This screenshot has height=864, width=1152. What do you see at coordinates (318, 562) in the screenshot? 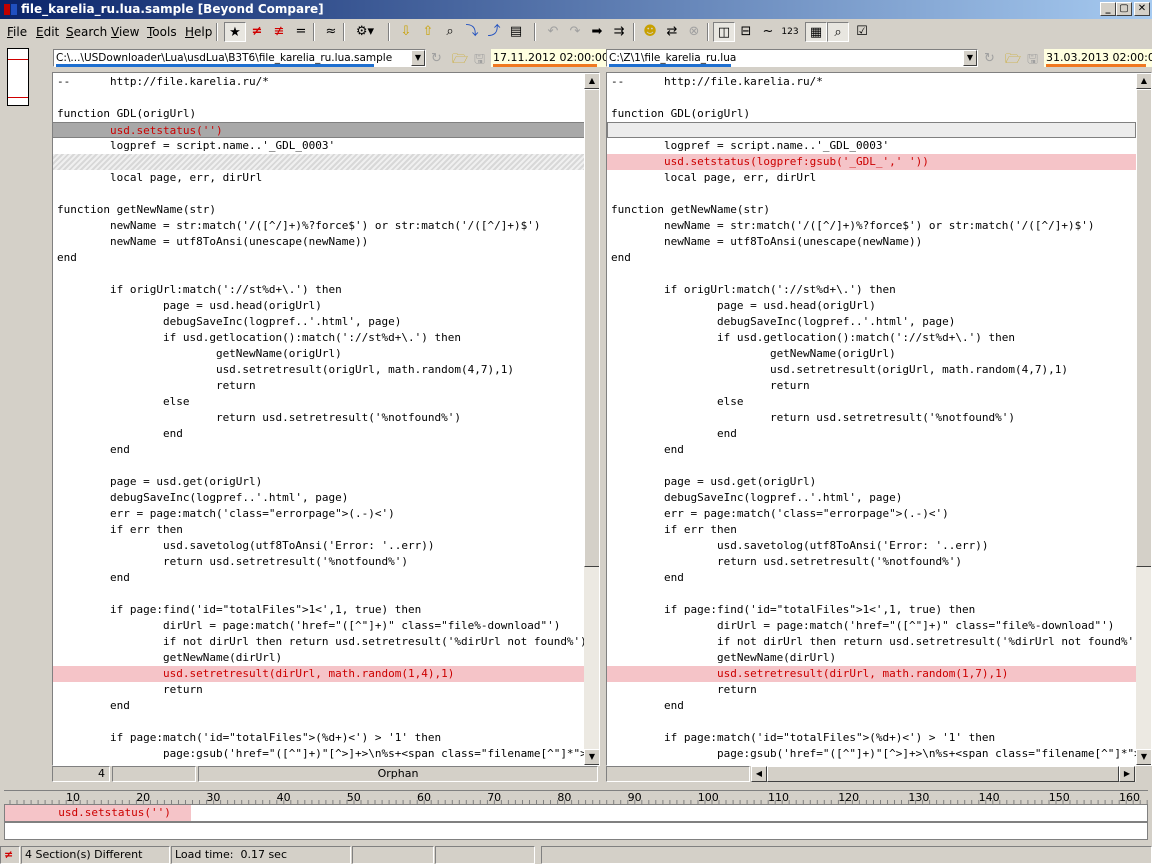
I see `left-code-line: return usd.setretresult('%notfound%')` at bounding box center [318, 562].